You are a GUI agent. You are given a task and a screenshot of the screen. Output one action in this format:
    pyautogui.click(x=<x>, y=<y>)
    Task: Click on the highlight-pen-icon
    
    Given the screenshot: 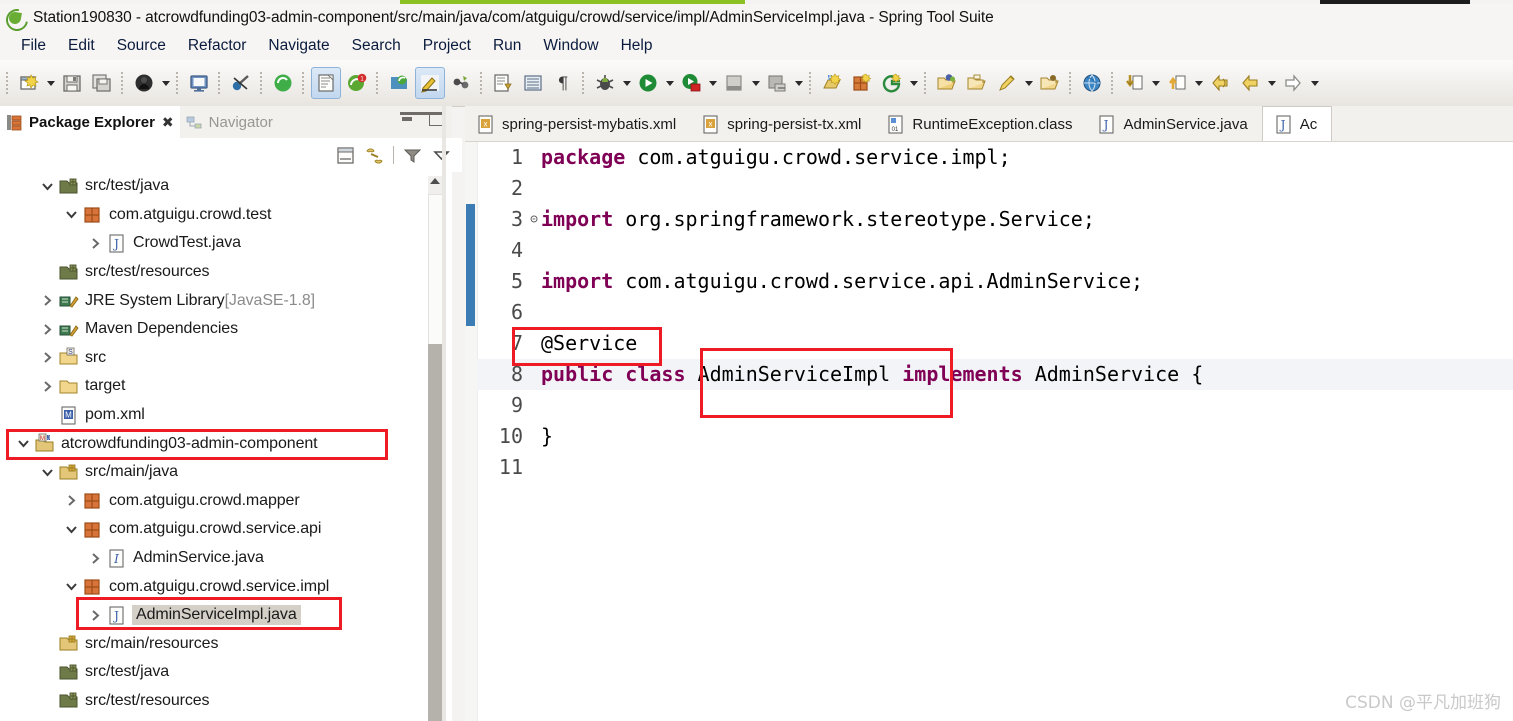 What is the action you would take?
    pyautogui.click(x=430, y=83)
    